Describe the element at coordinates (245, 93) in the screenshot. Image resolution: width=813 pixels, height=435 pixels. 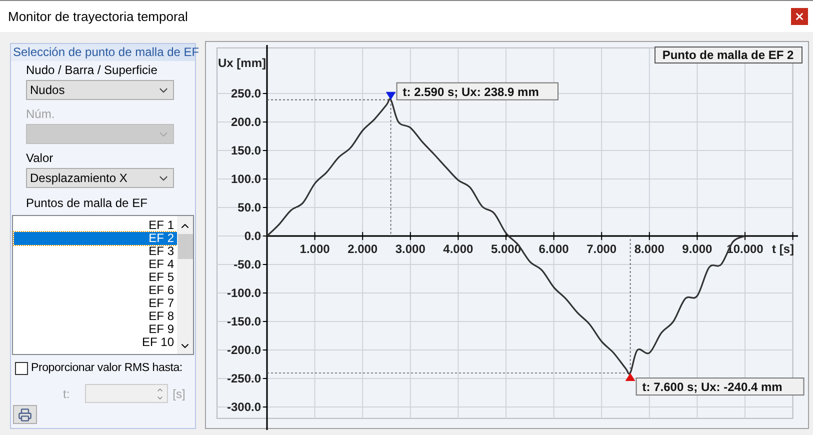
I see `y-tick-label: 250.0` at that location.